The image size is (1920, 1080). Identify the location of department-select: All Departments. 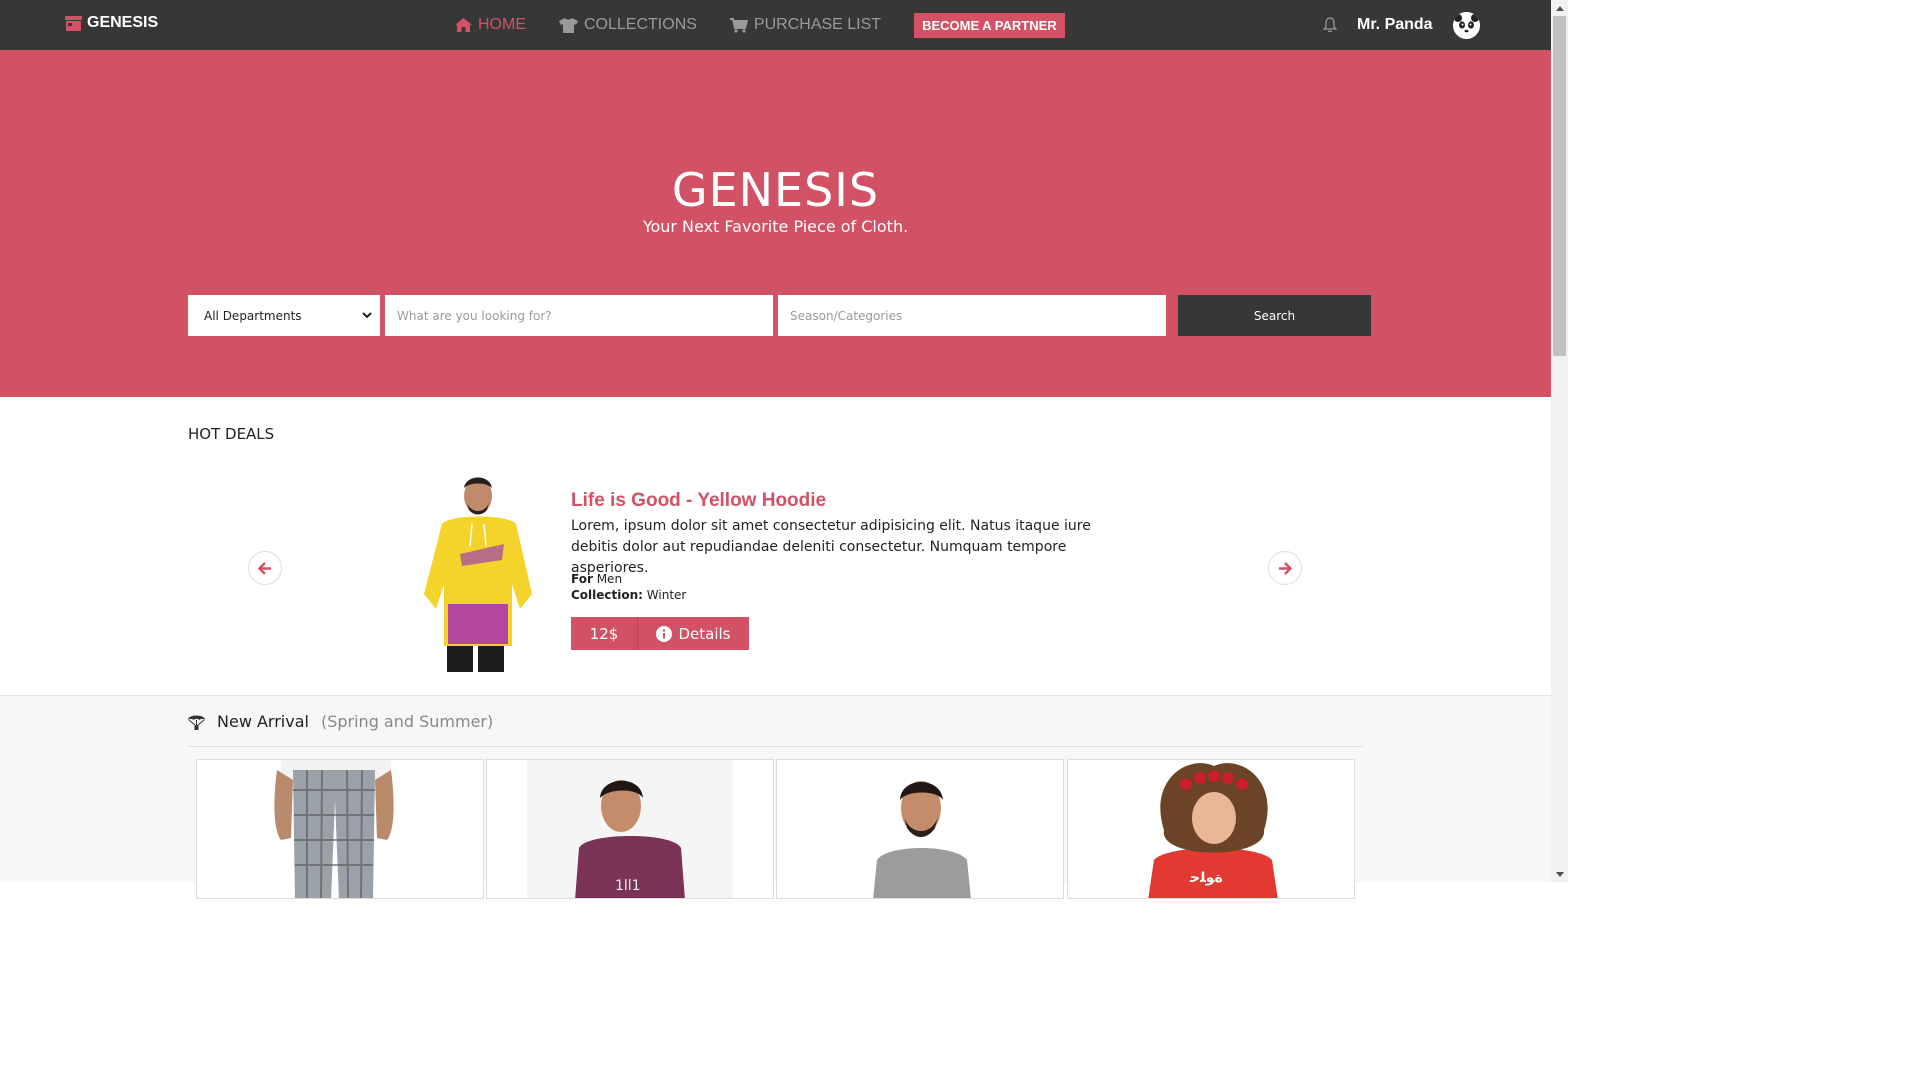
(284, 315).